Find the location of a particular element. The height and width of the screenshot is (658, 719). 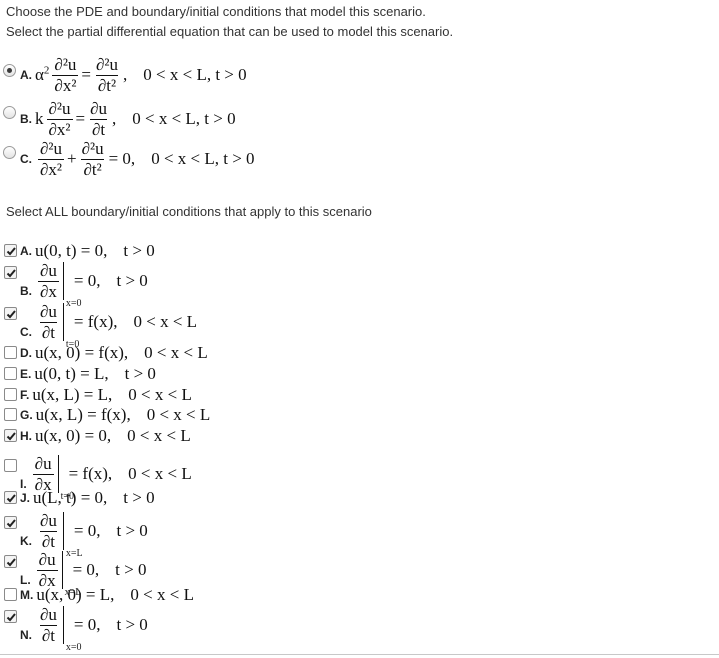

condition-option-g: G. u(x, L) = f(x), 0 < x < L is located at coordinates (115, 415).